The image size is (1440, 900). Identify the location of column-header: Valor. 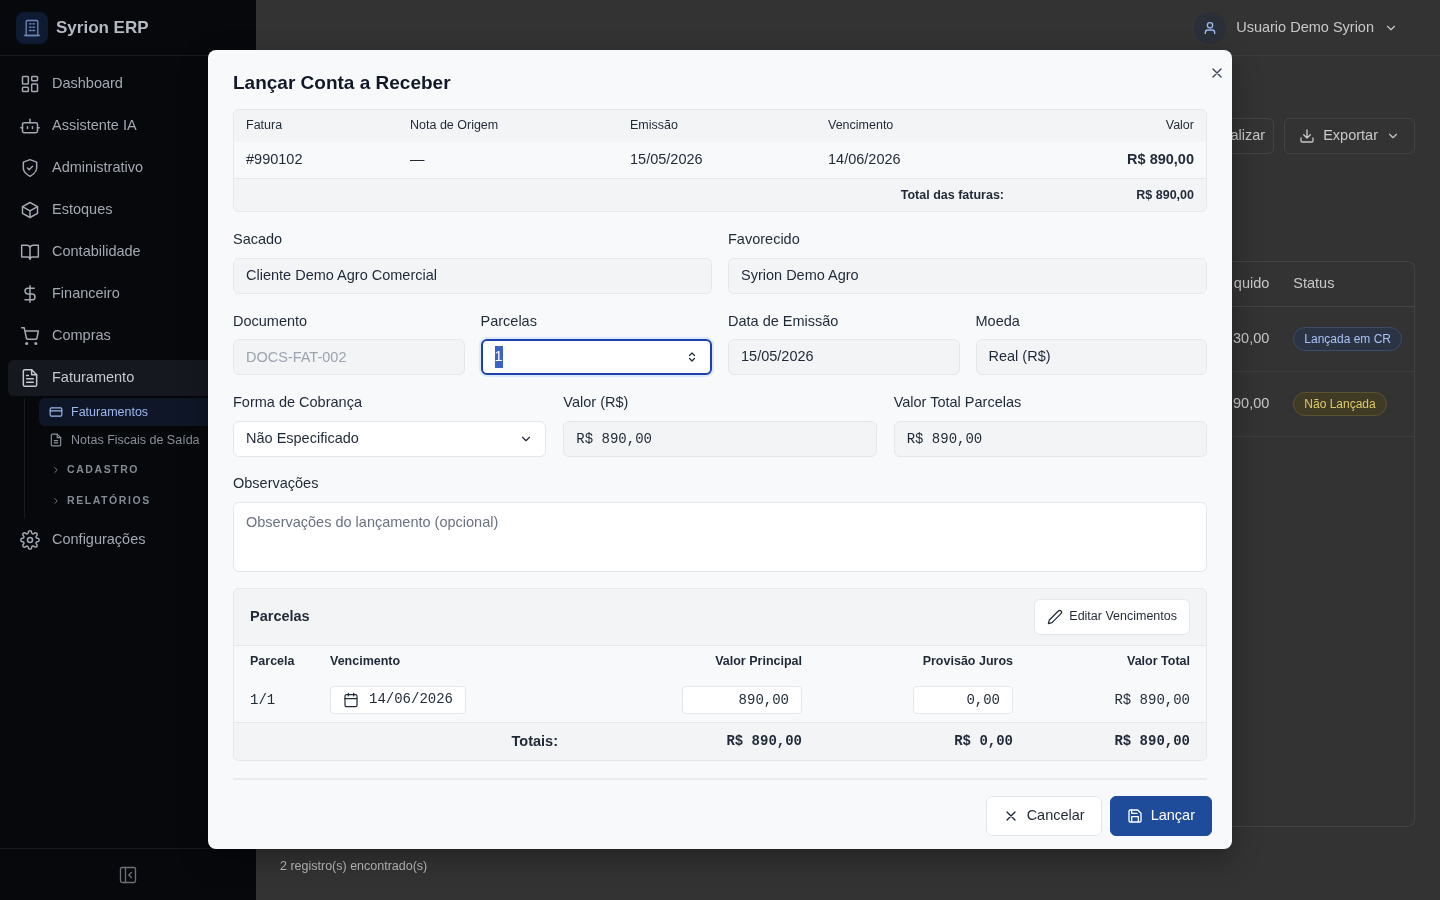
(1111, 125).